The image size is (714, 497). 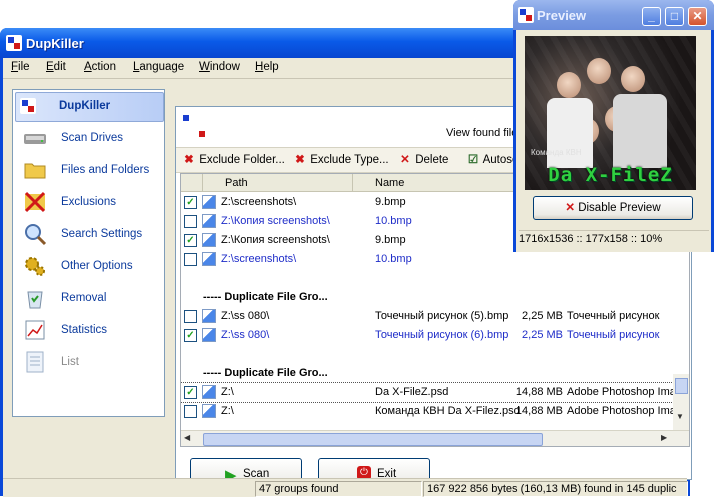 I want to click on sidebar-item-list: List, so click(x=89, y=363).